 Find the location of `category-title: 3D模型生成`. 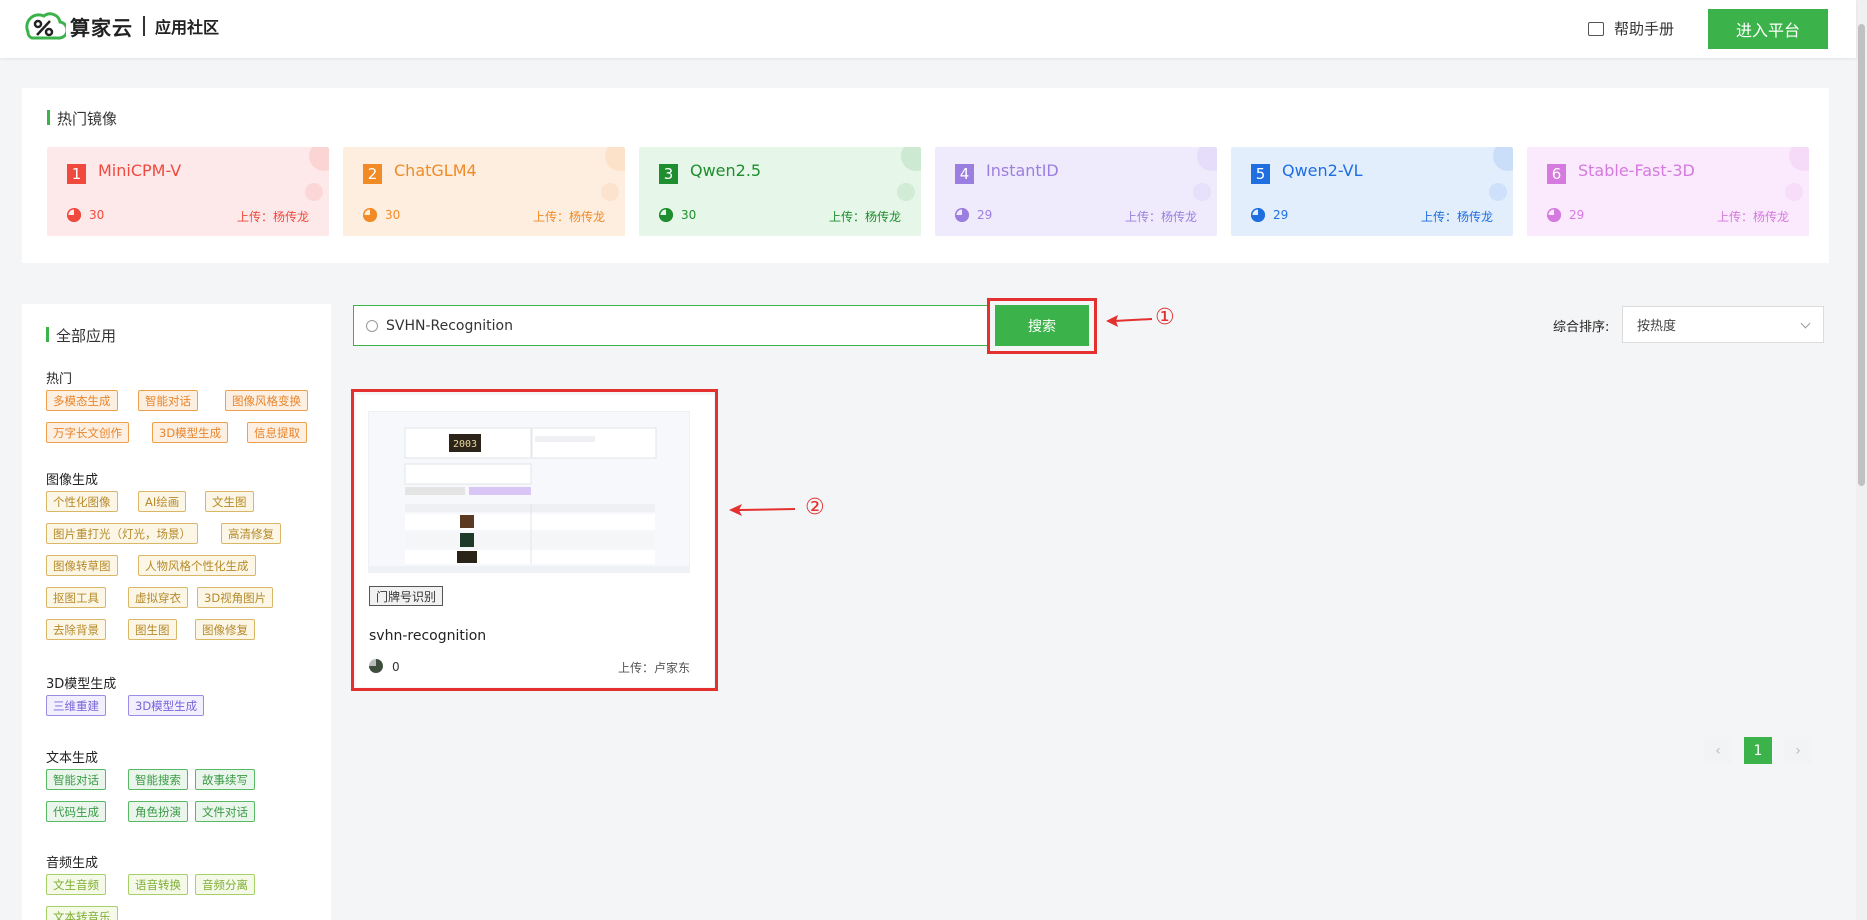

category-title: 3D模型生成 is located at coordinates (81, 684).